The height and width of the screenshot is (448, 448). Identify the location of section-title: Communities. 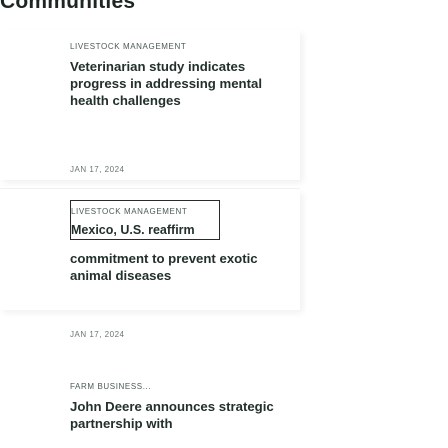
(68, 6).